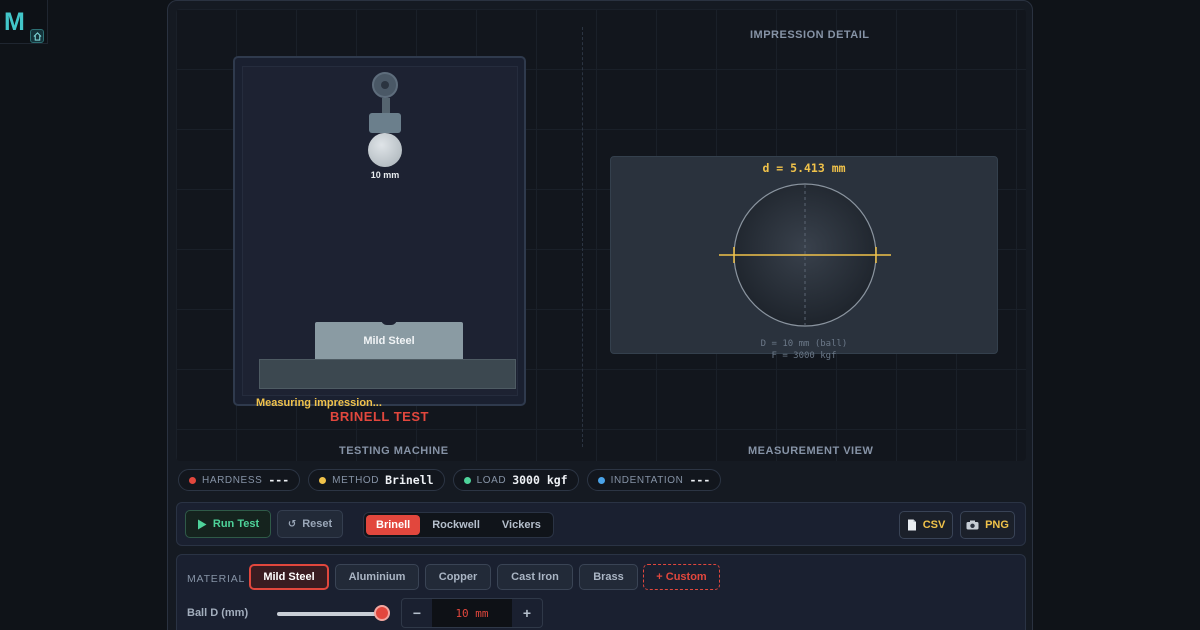 This screenshot has height=630, width=1200. Describe the element at coordinates (911, 525) in the screenshot. I see `document-icon` at that location.